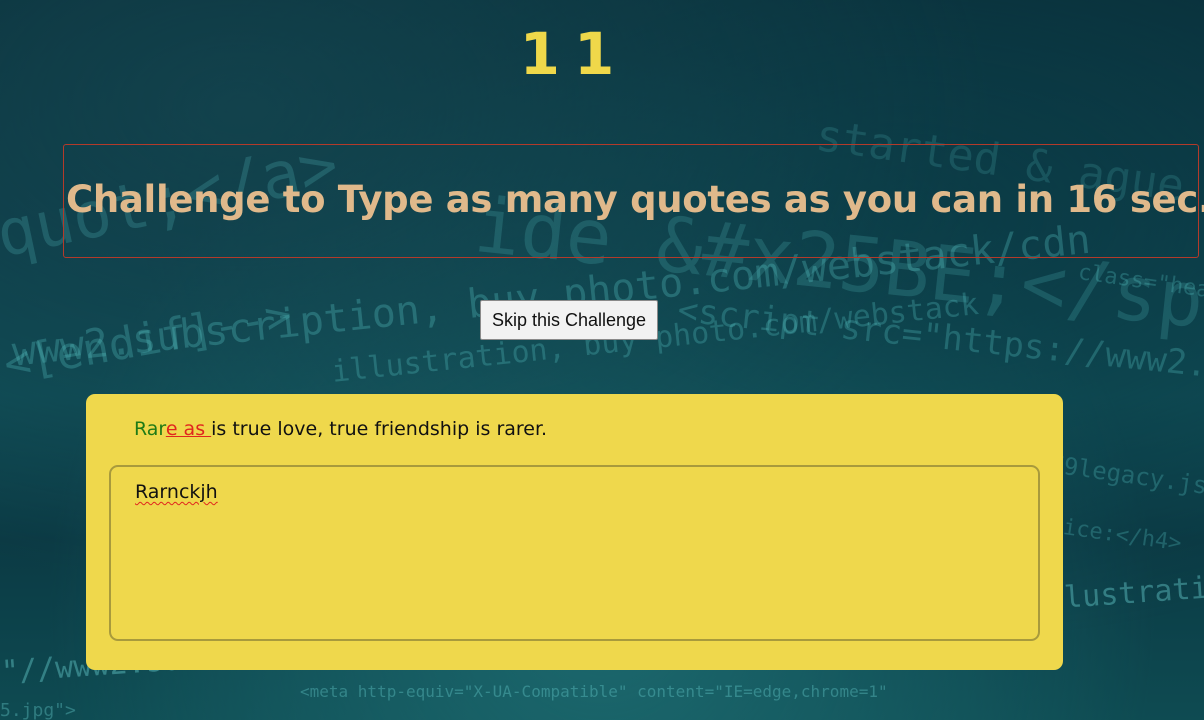 The width and height of the screenshot is (1204, 720). I want to click on background-code-text: 5.jpg">, so click(38, 710).